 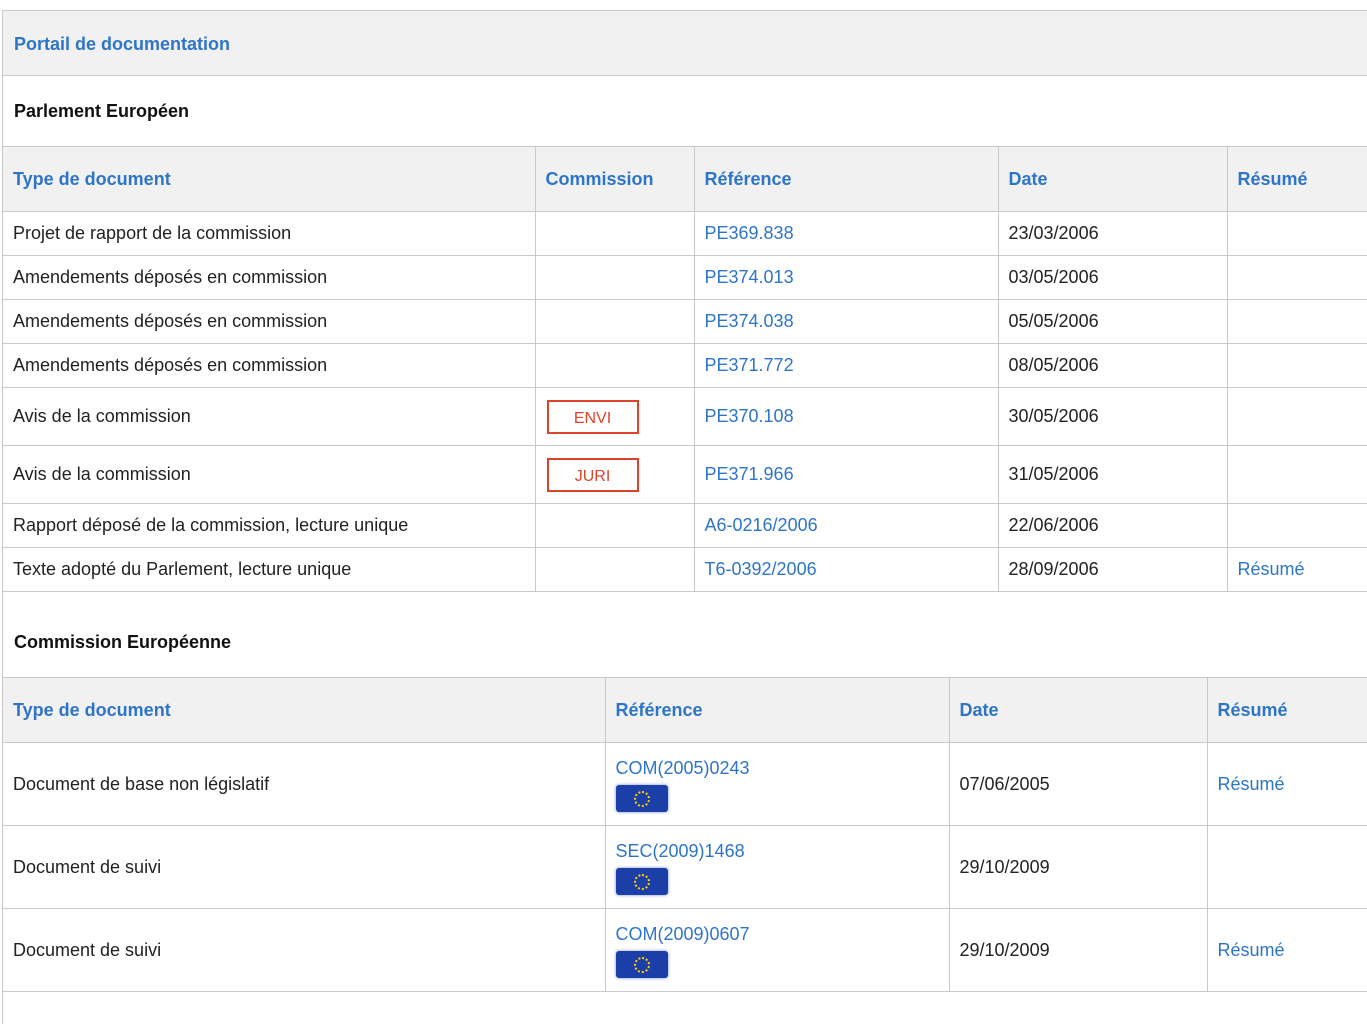 What do you see at coordinates (761, 525) in the screenshot?
I see `reference-link: A6-0216/2006` at bounding box center [761, 525].